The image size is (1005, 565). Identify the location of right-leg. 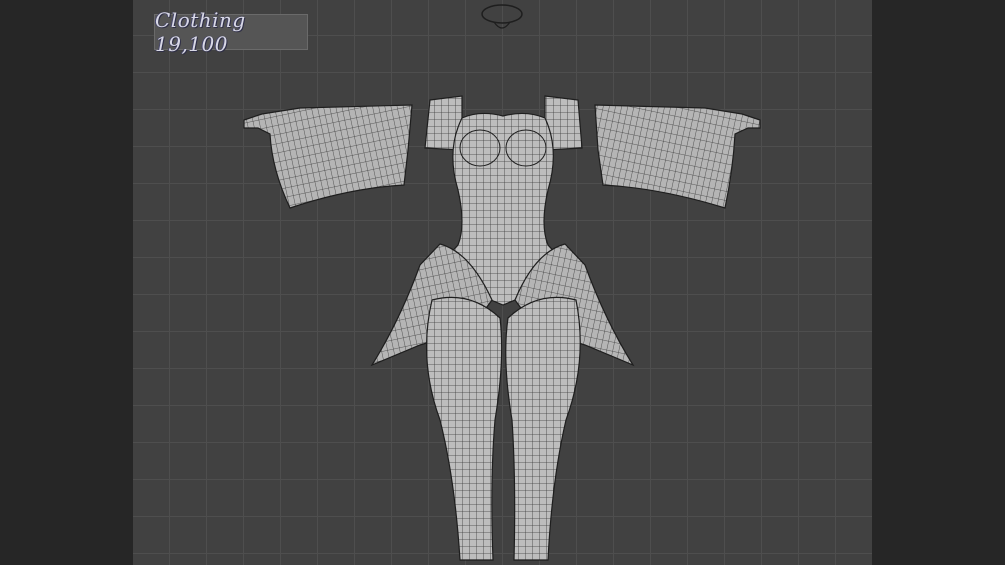
(543, 428).